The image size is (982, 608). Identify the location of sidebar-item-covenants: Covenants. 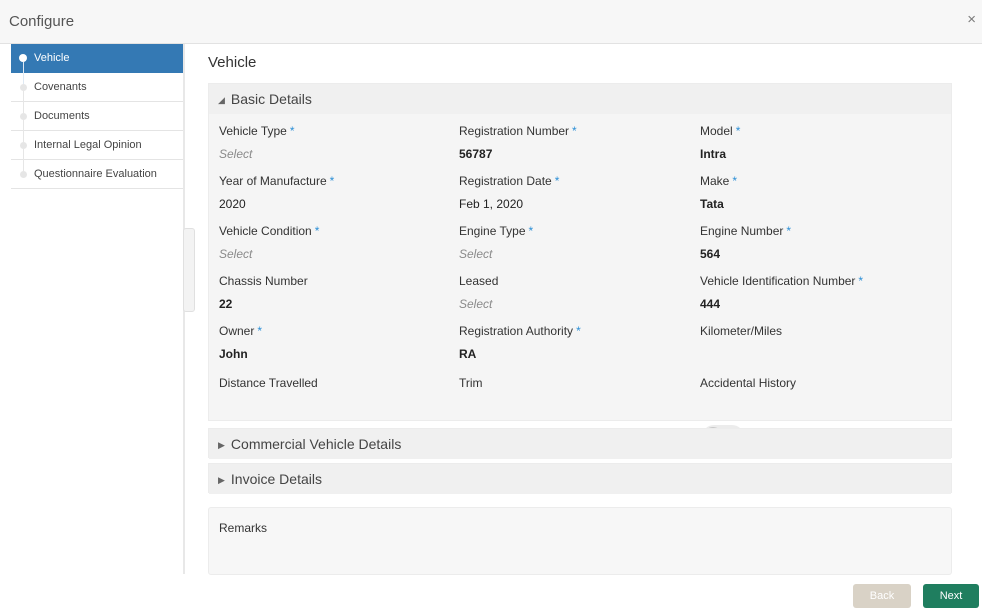
(97, 93).